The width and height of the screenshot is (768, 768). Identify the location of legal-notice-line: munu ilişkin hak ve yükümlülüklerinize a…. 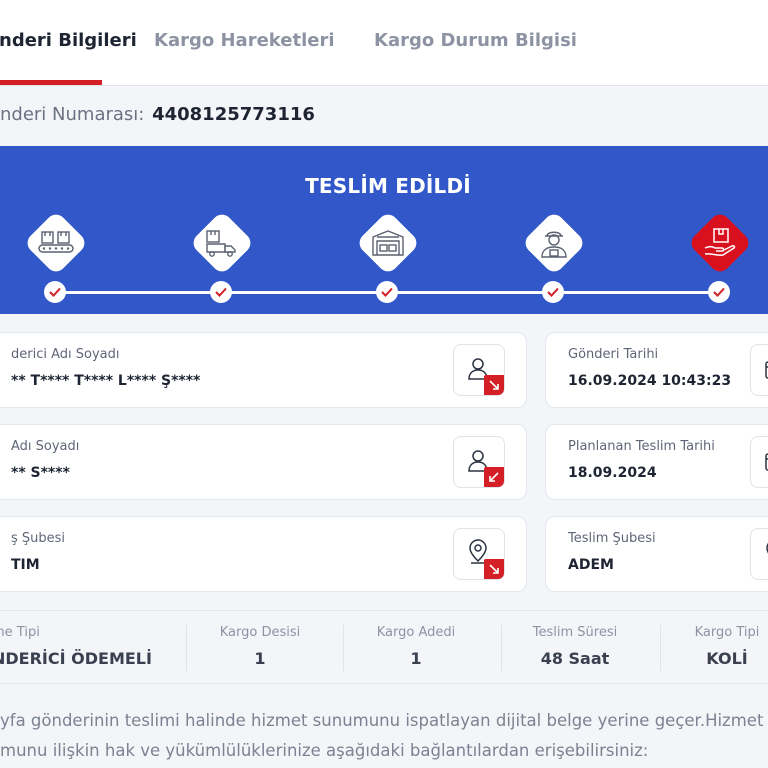
(324, 750).